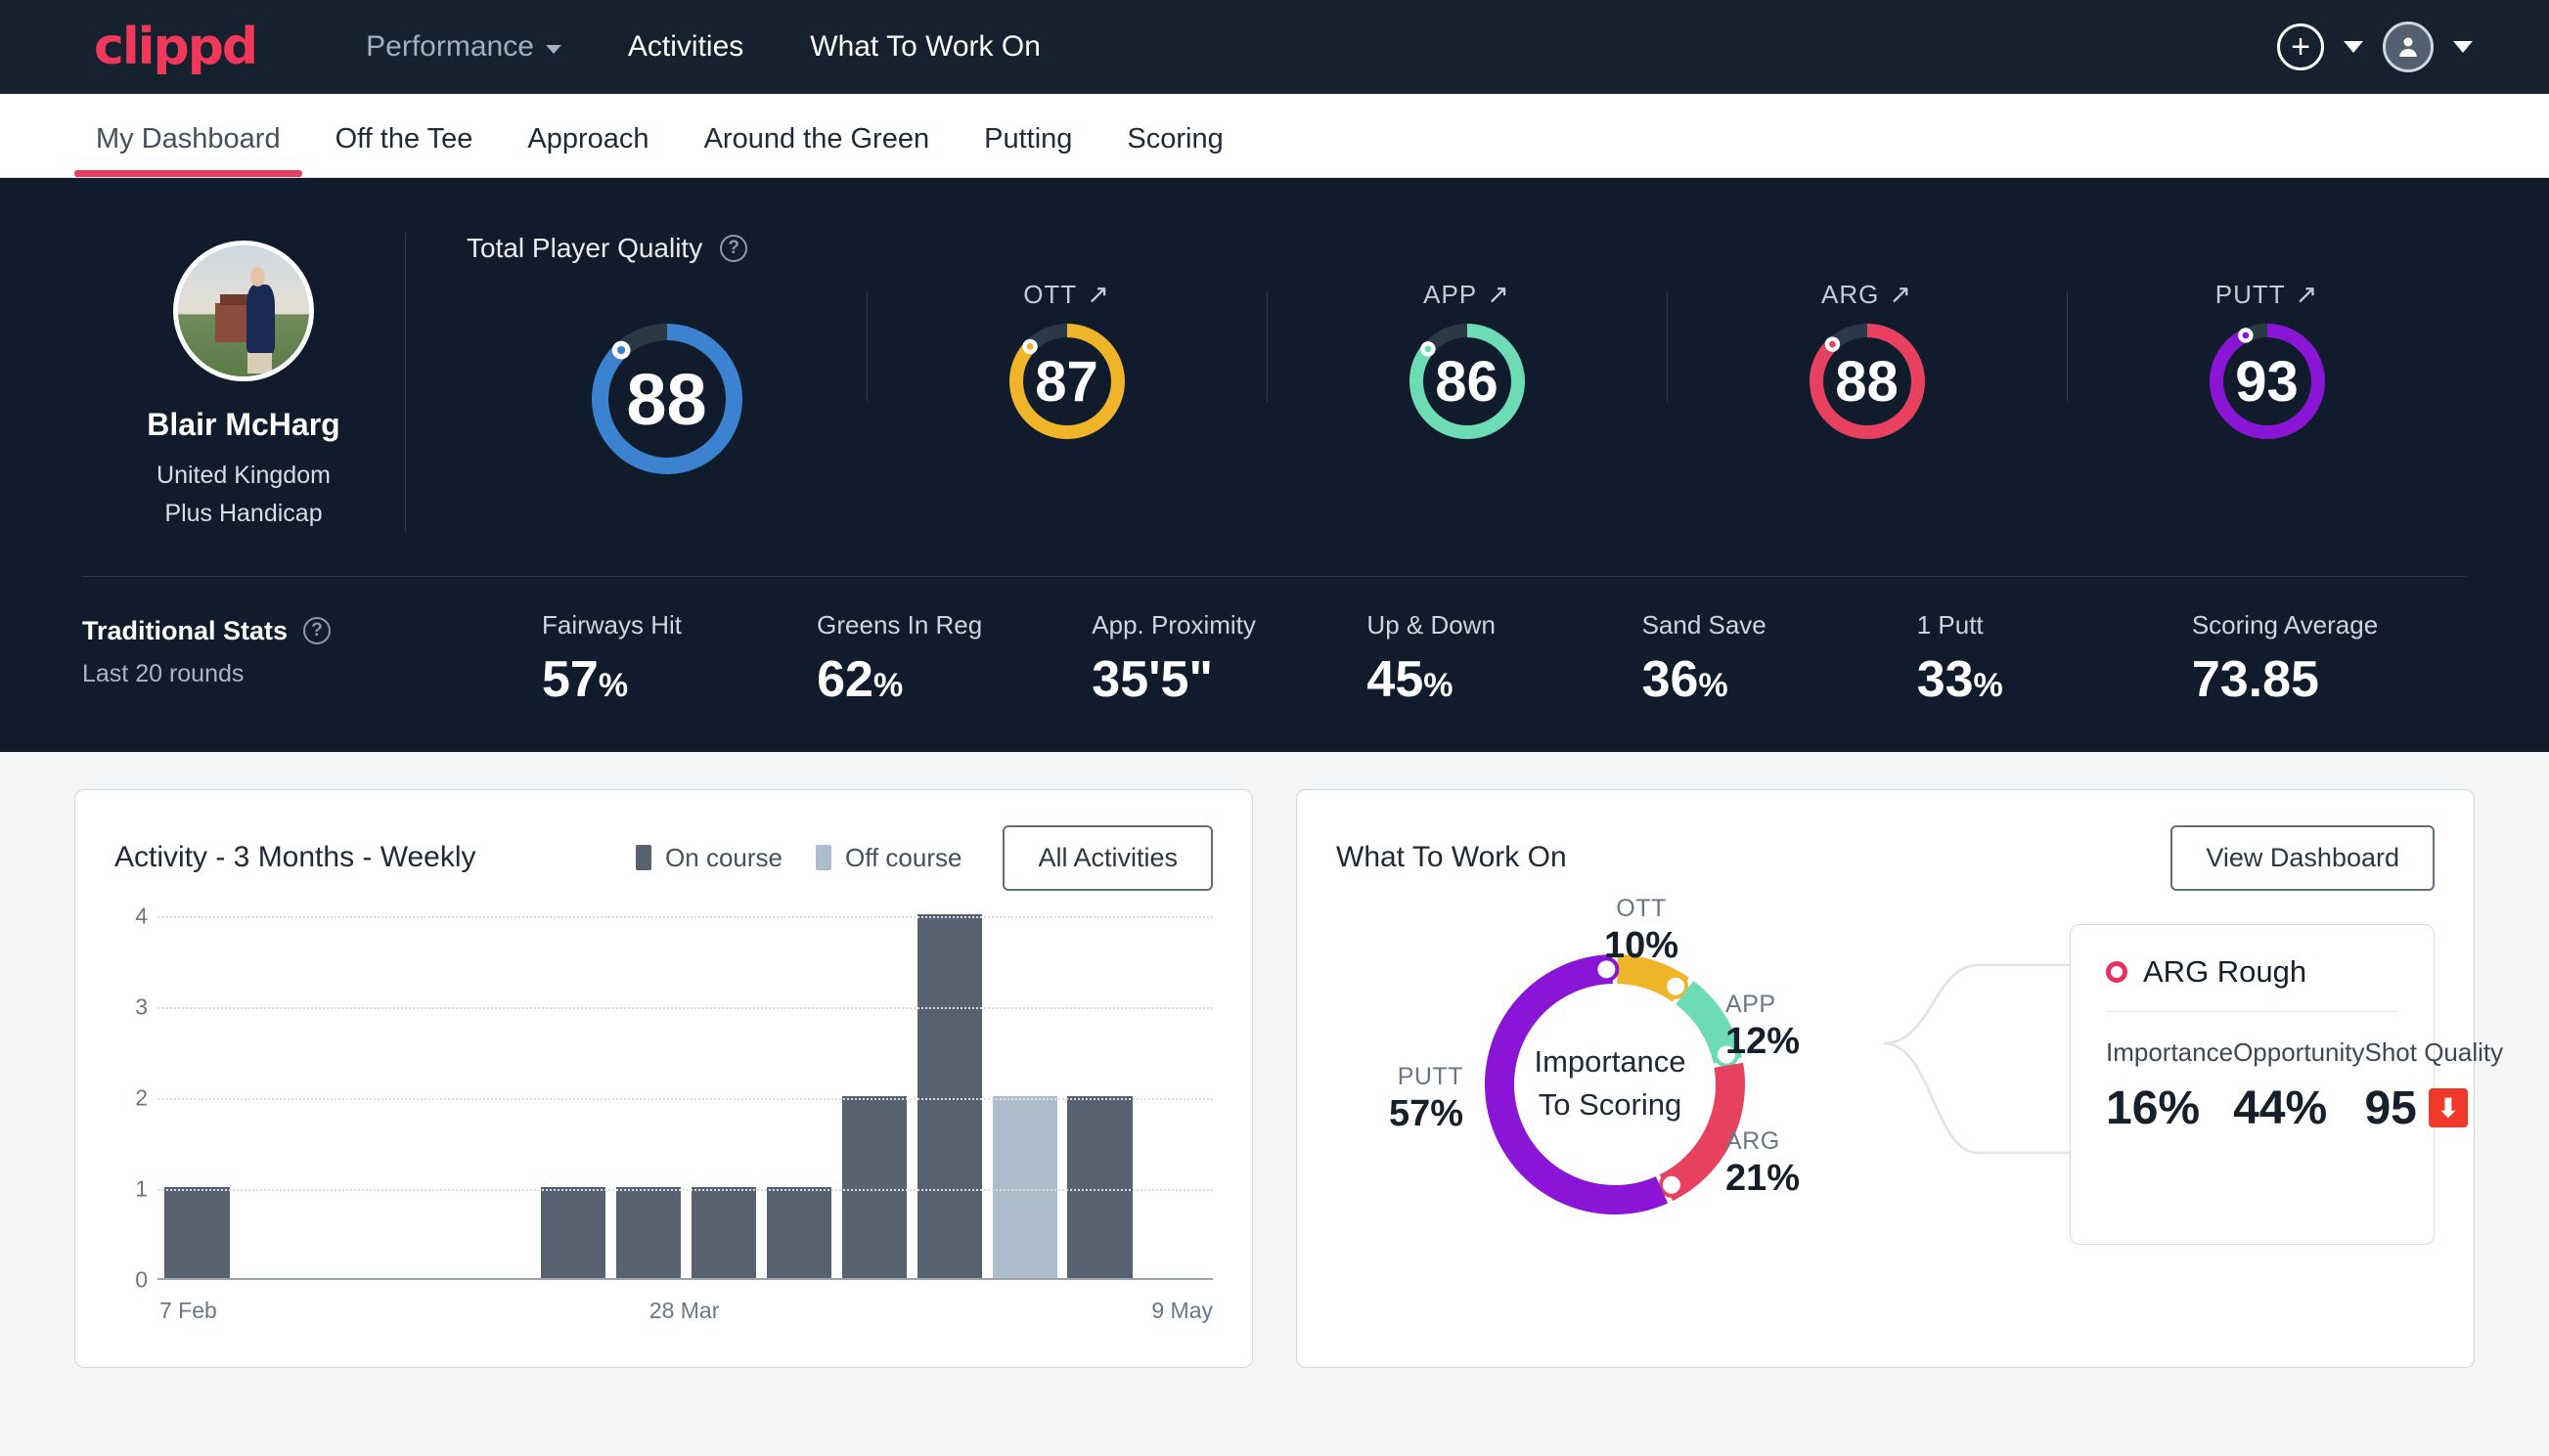 The height and width of the screenshot is (1456, 2549). I want to click on donut-label-app: APP 12%, so click(1799, 1027).